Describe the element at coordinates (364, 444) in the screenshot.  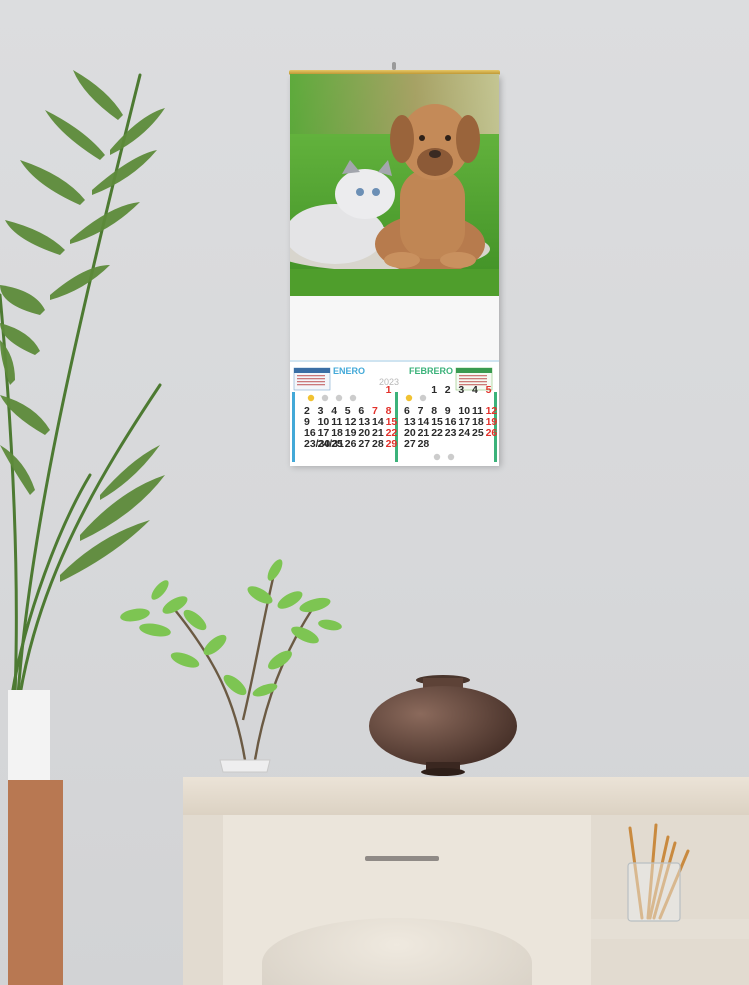
I see `calendar-day-enero-27: 27` at that location.